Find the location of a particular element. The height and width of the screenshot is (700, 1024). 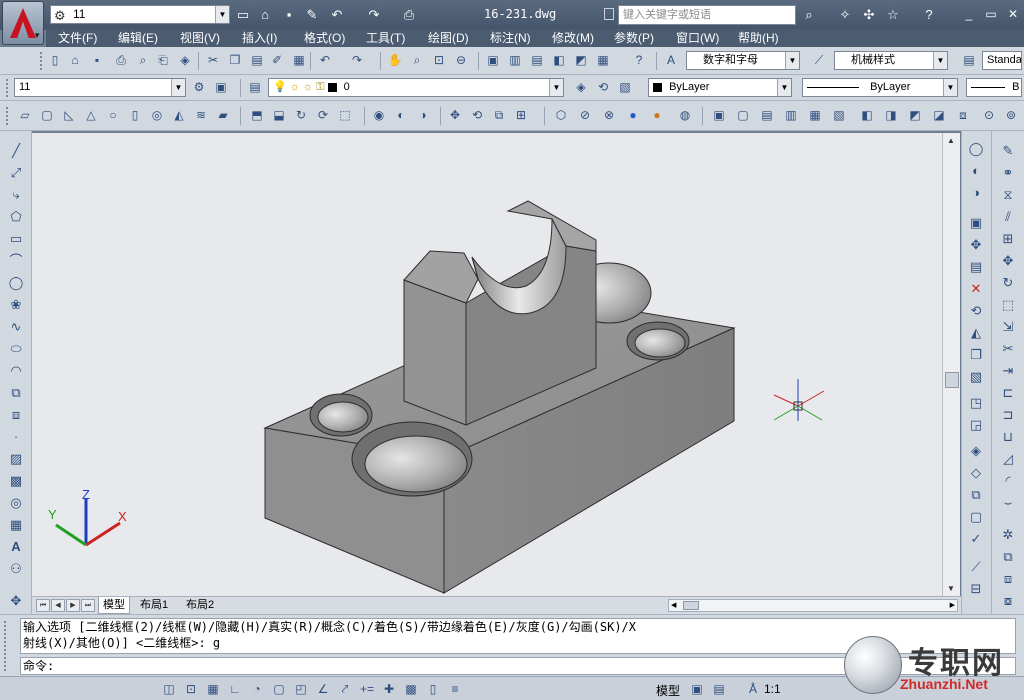

zoom-realtime-icon: ⌕ is located at coordinates (417, 60).